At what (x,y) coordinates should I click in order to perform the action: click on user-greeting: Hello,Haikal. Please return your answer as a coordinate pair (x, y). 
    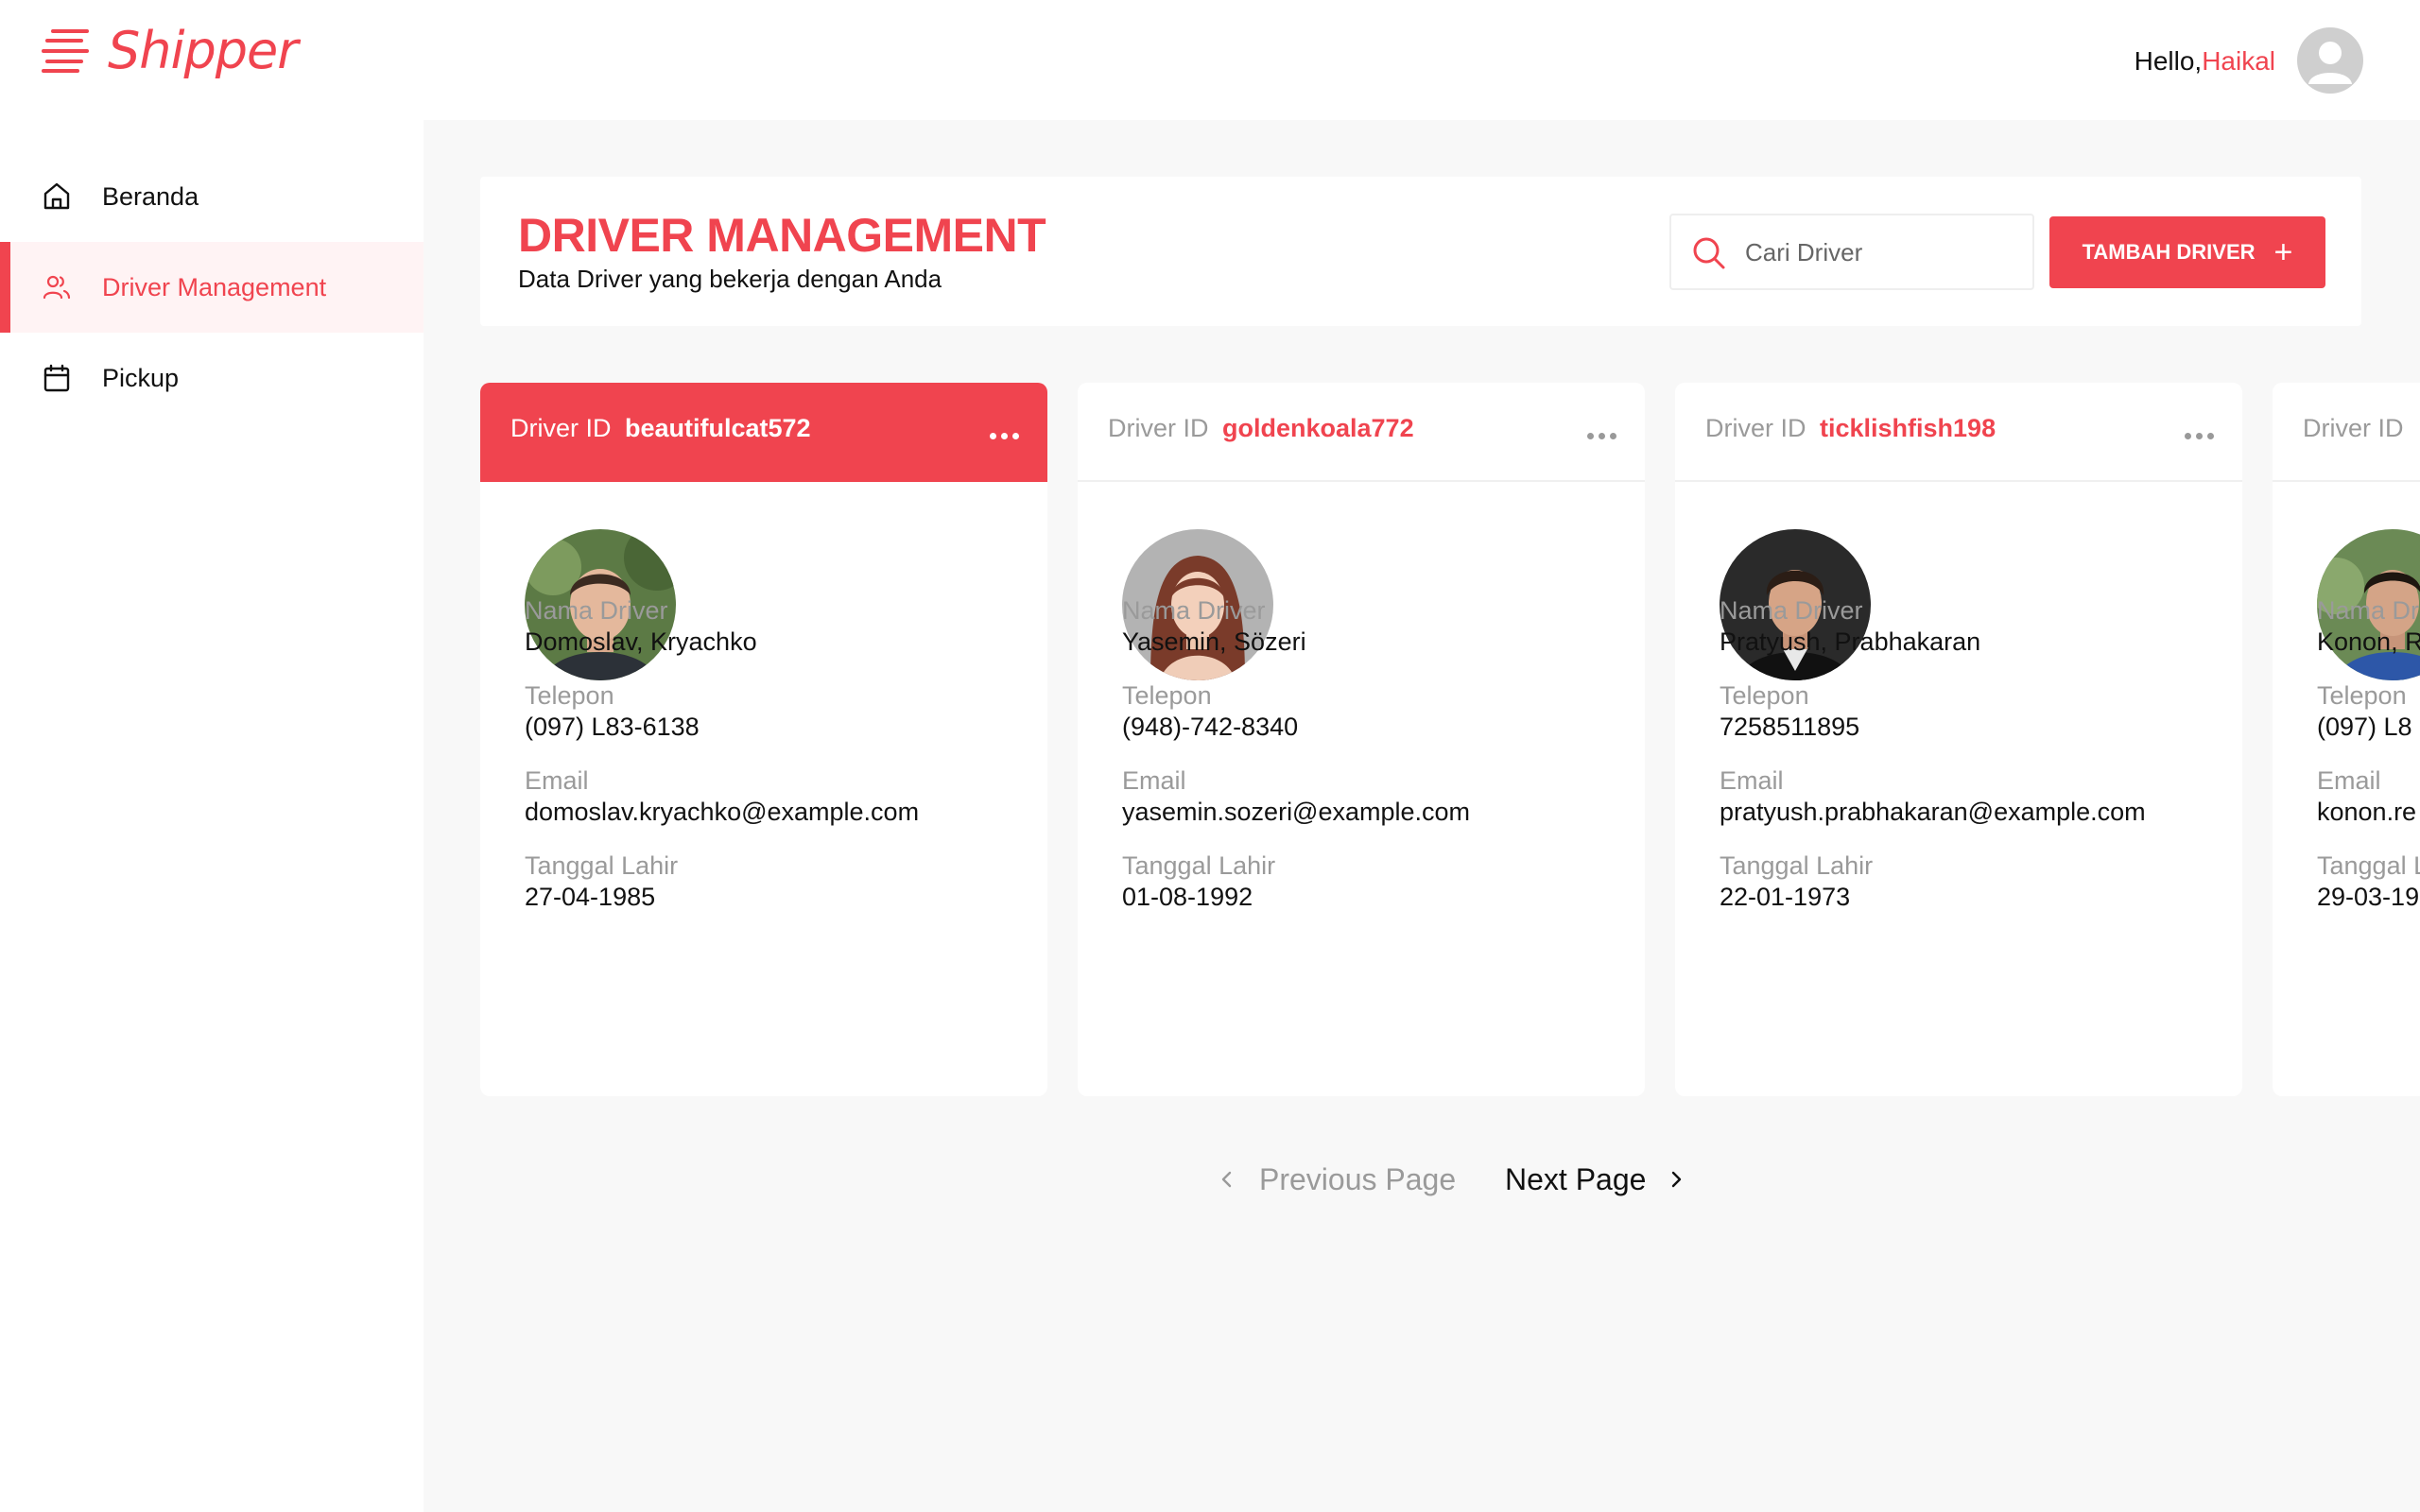
    Looking at the image, I should click on (2205, 61).